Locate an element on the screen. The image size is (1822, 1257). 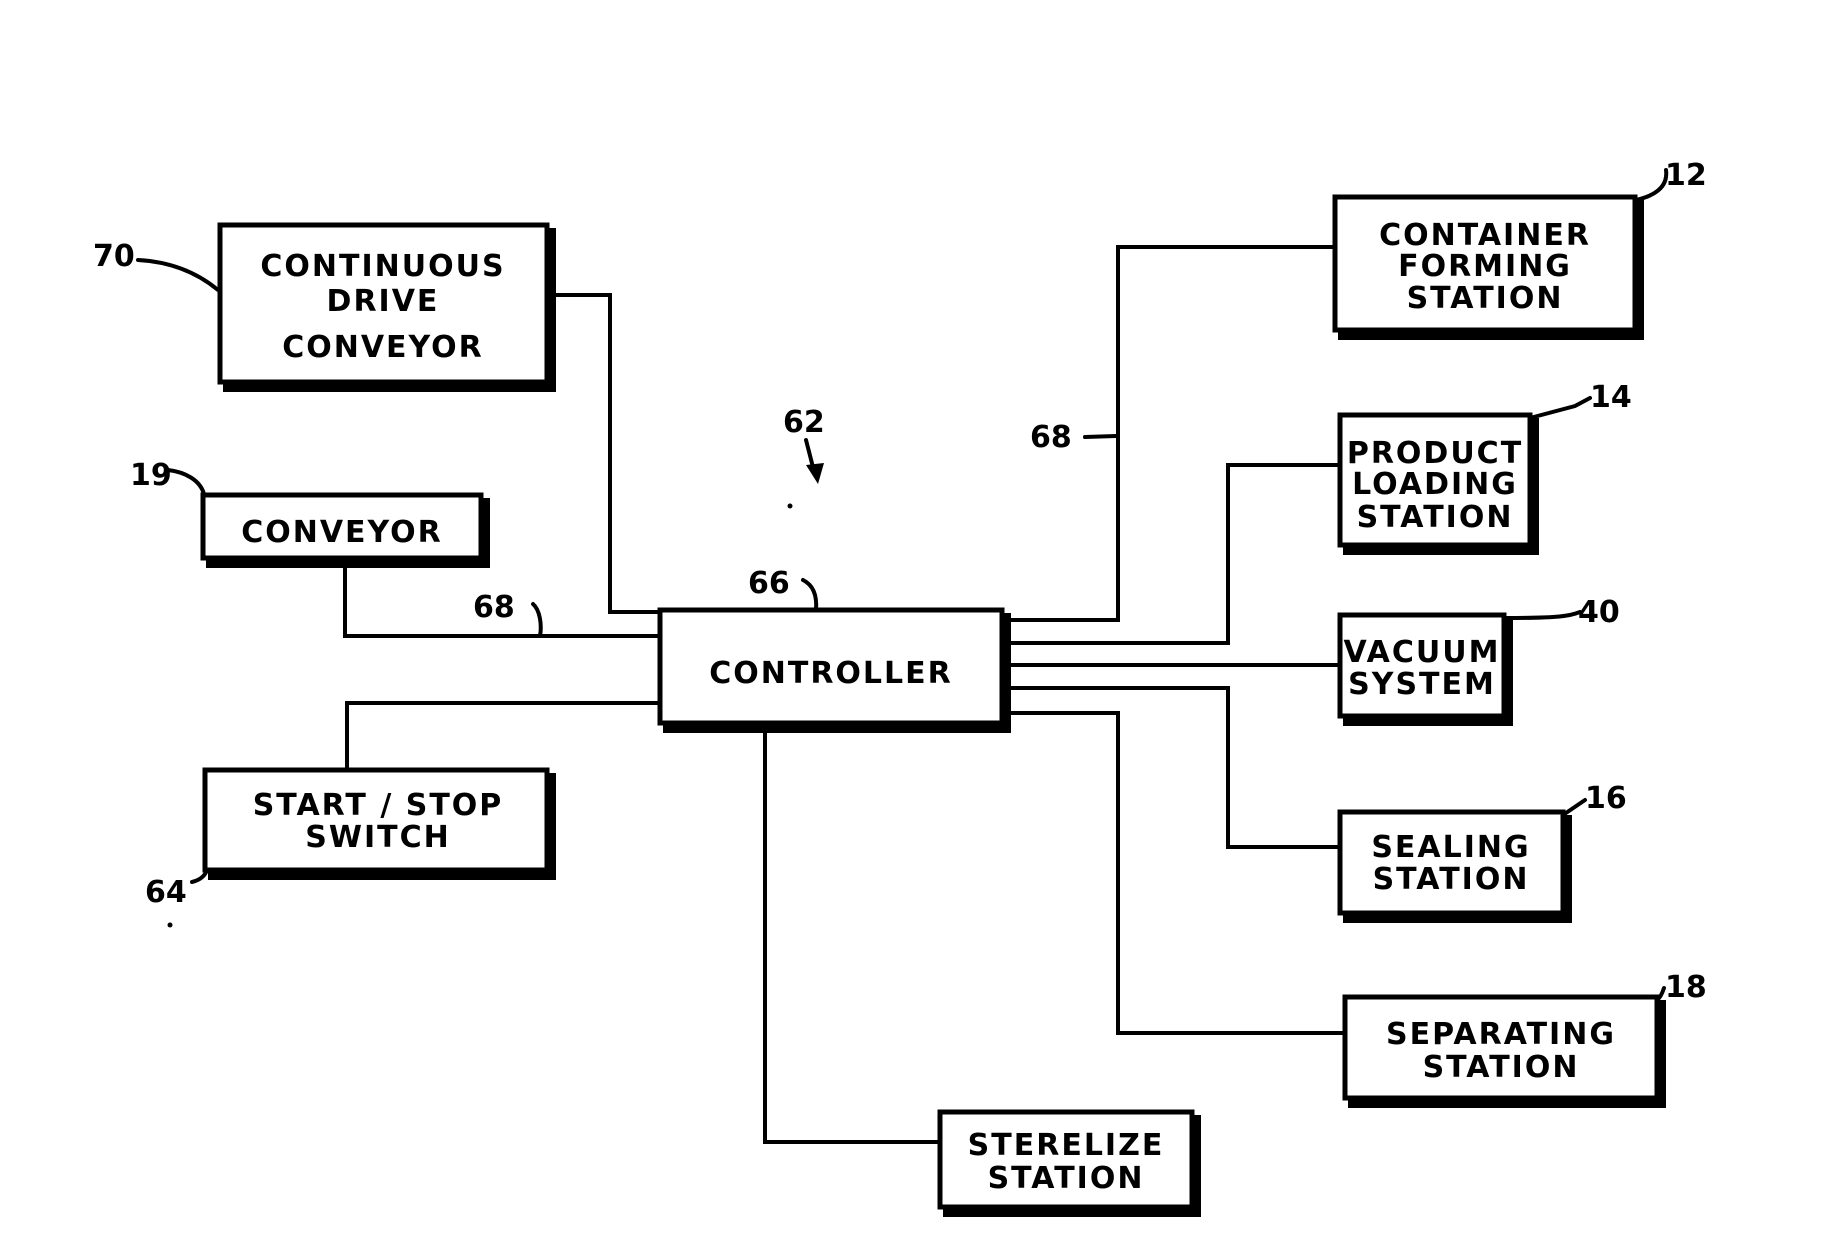
block-sterelize-station: STERELIZE STATION is located at coordinates (1069, 1163).